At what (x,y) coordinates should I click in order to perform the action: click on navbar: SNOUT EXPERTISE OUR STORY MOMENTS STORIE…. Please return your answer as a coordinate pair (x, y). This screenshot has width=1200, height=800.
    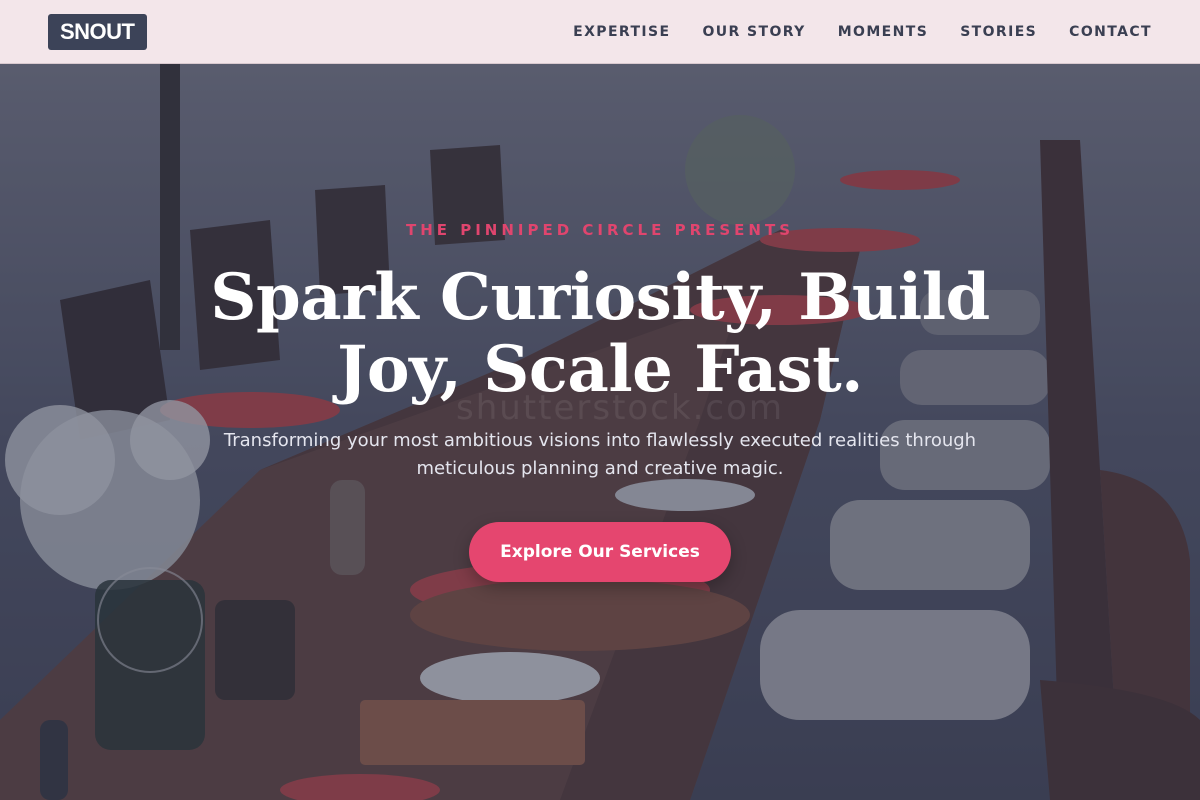
    Looking at the image, I should click on (600, 32).